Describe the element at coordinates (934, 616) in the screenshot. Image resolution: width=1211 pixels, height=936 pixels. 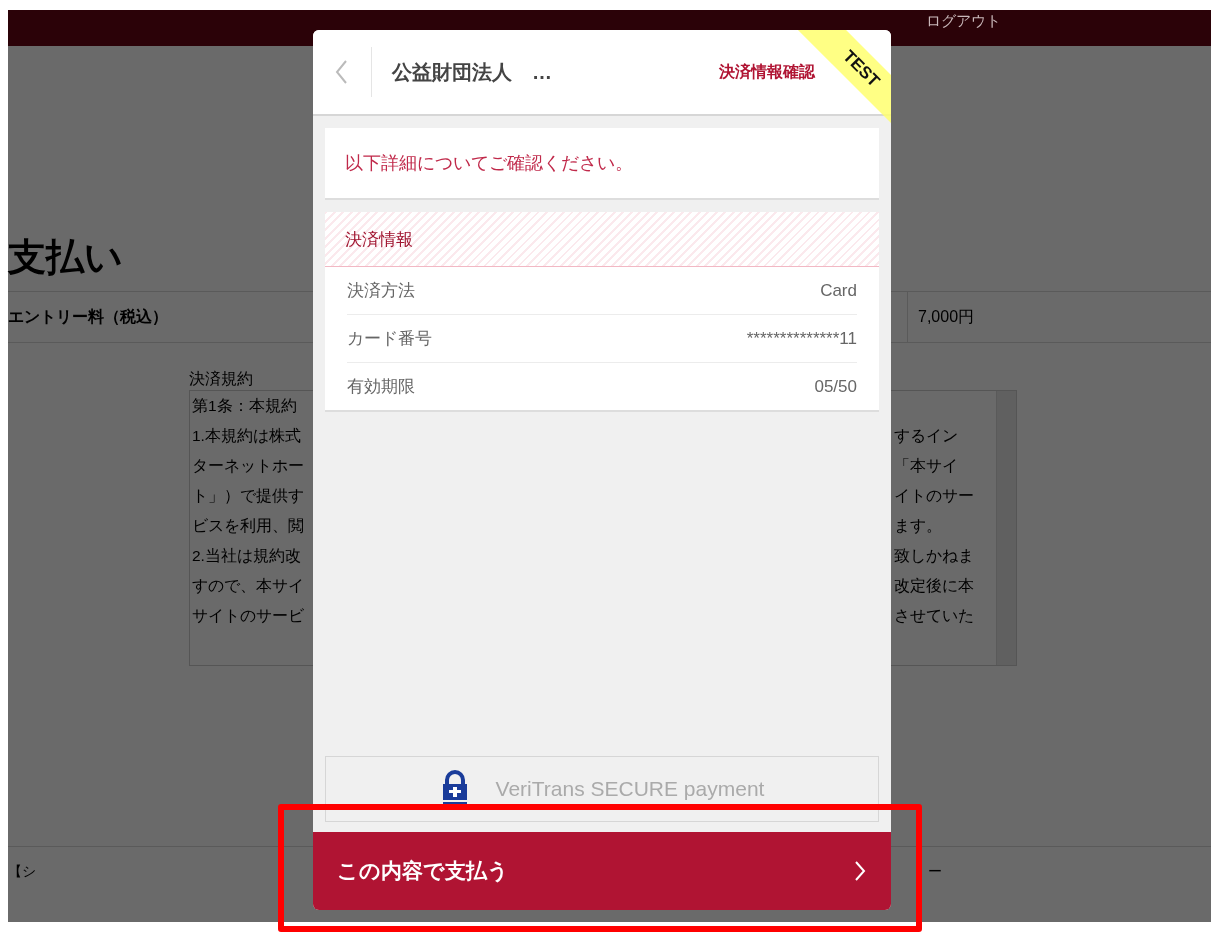
I see `terms-text-line: させていた` at that location.